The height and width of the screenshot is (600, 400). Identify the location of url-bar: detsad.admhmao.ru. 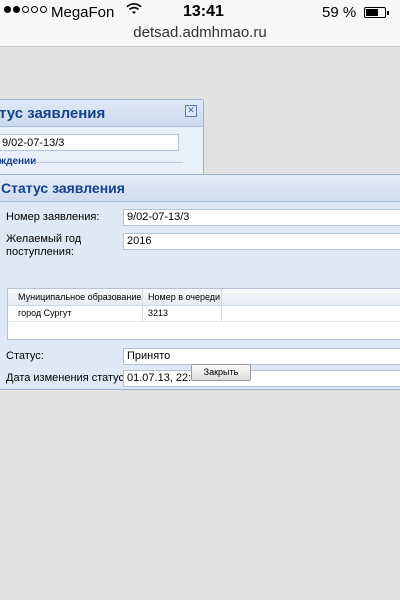
(200, 35).